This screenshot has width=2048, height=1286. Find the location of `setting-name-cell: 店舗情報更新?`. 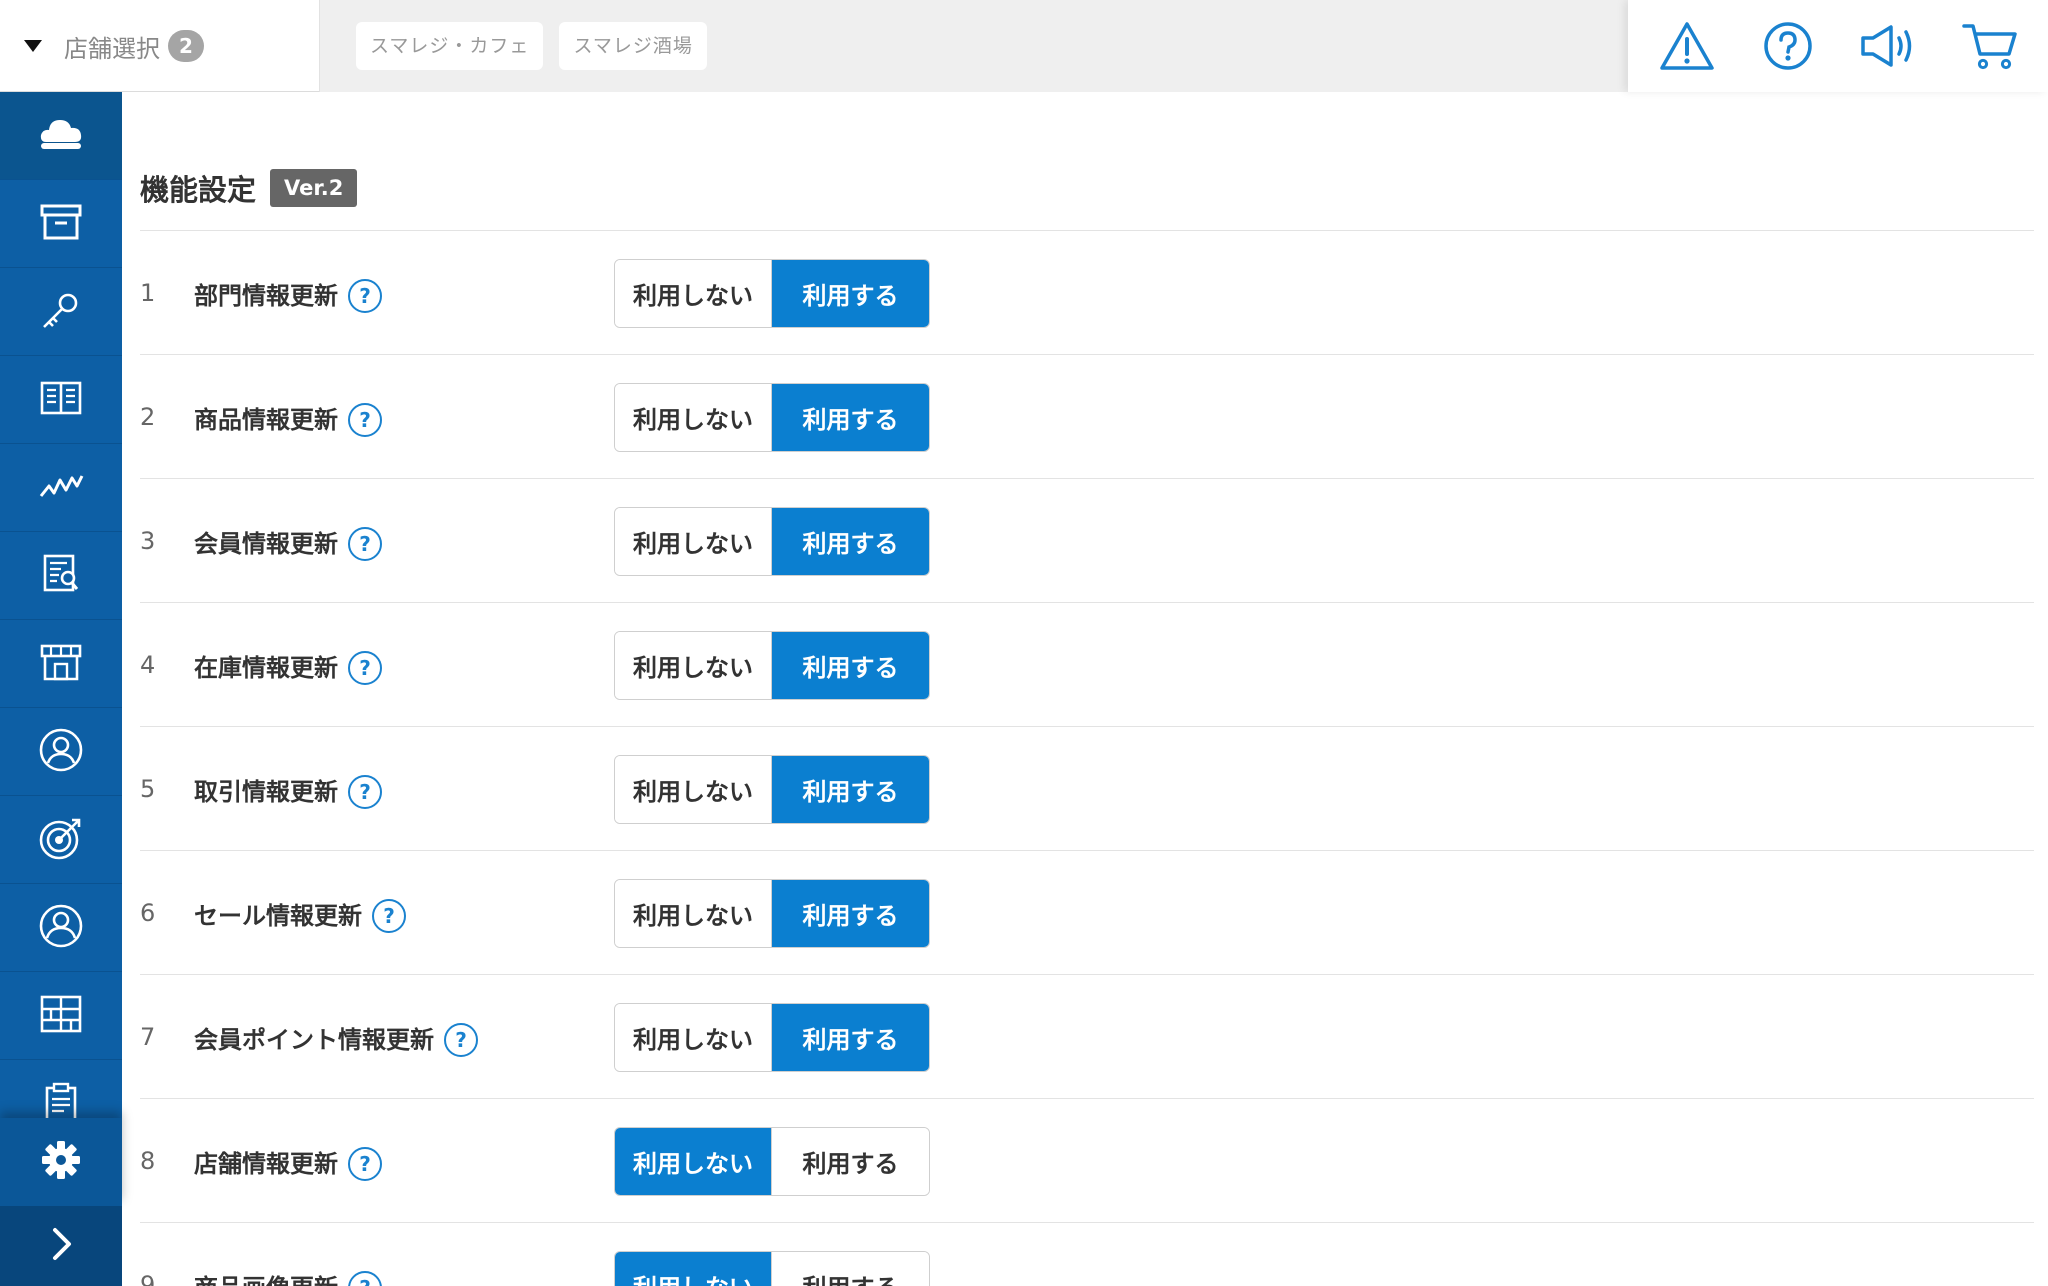

setting-name-cell: 店舗情報更新? is located at coordinates (288, 1161).